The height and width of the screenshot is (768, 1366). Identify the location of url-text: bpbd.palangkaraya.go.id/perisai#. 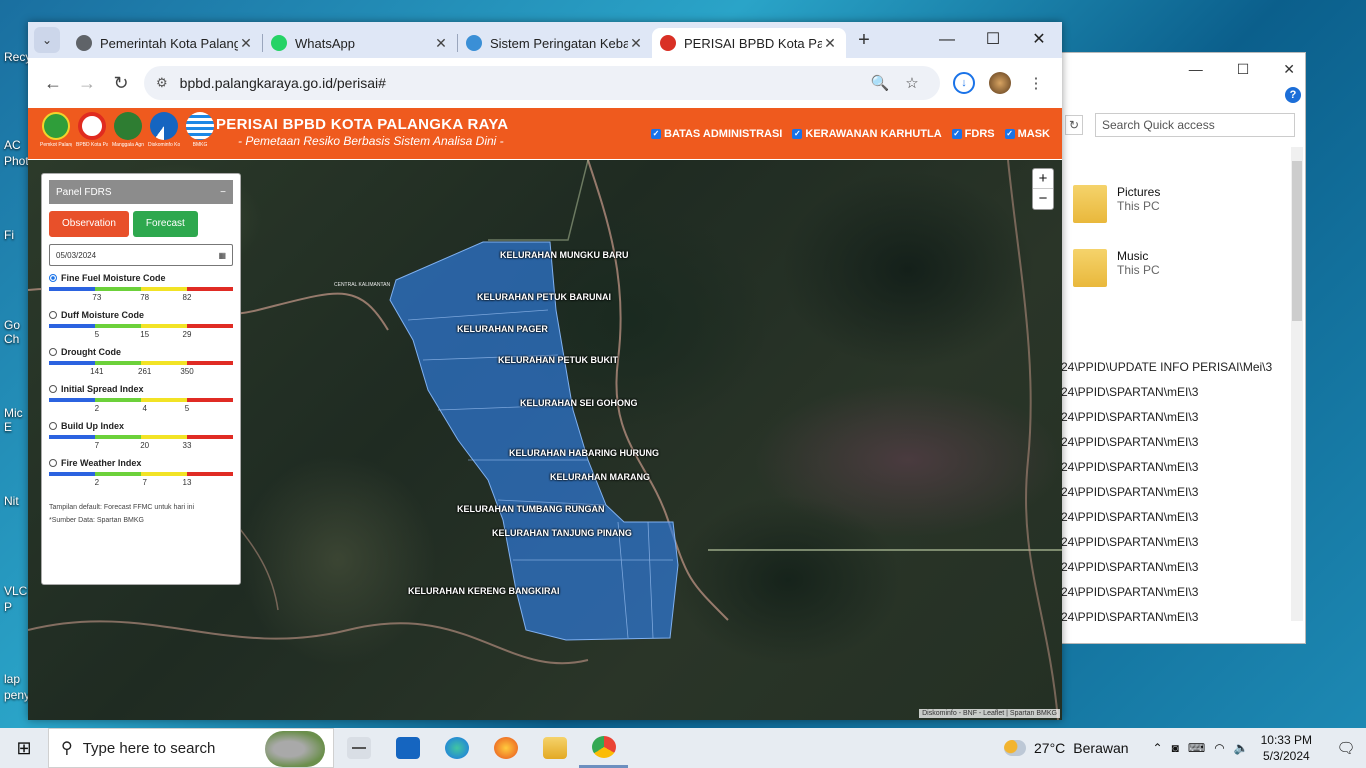
(522, 83).